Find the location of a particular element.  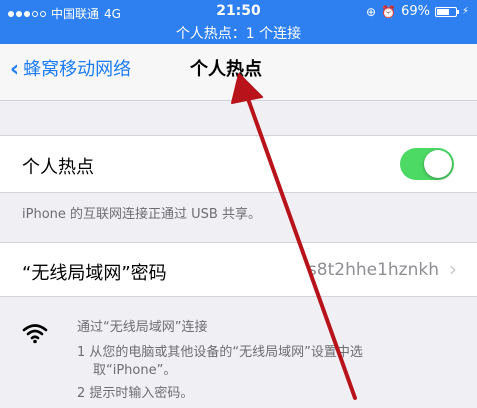

page-title: 个人热点 is located at coordinates (226, 69).